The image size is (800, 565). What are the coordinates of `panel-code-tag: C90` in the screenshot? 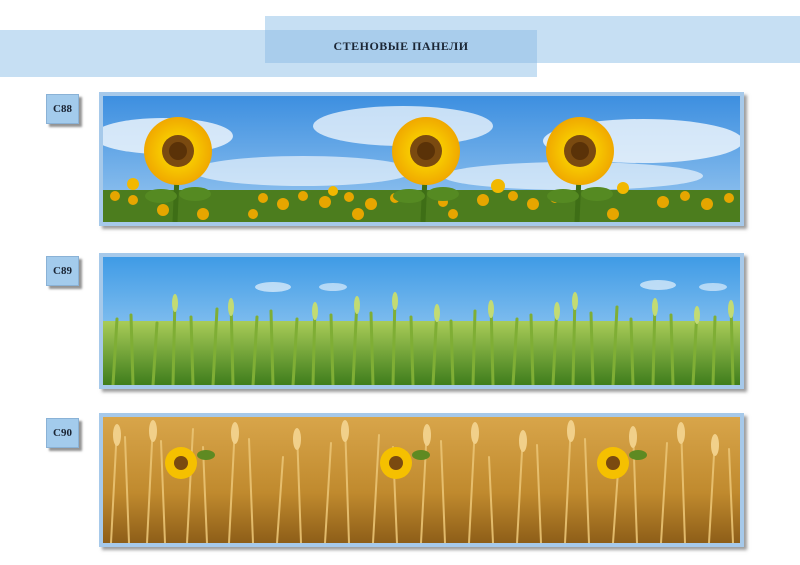 It's located at (62, 433).